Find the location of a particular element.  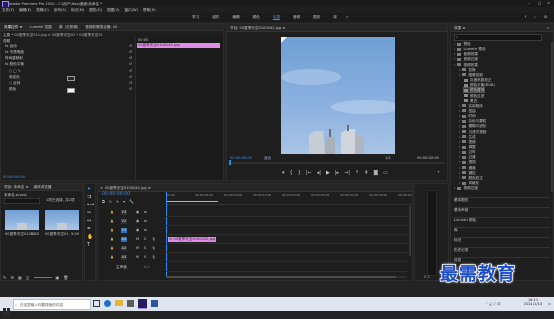

ec-row: fx 不透明度 ↺ is located at coordinates (68, 52).